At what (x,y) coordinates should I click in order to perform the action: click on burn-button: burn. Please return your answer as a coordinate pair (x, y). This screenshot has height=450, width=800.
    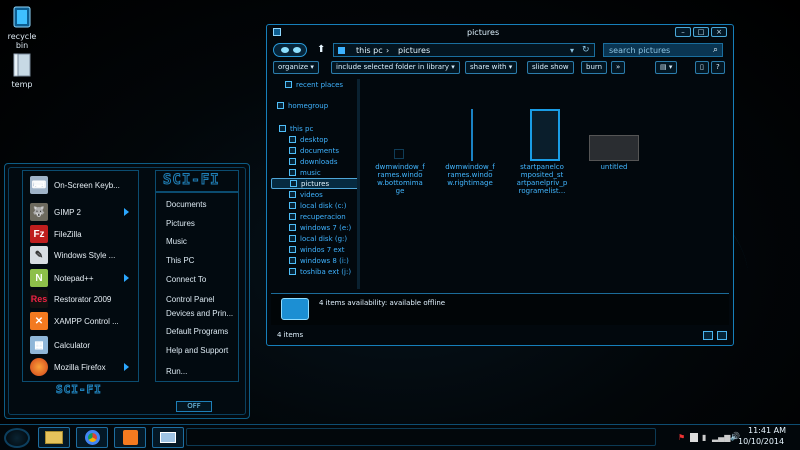
    Looking at the image, I should click on (594, 67).